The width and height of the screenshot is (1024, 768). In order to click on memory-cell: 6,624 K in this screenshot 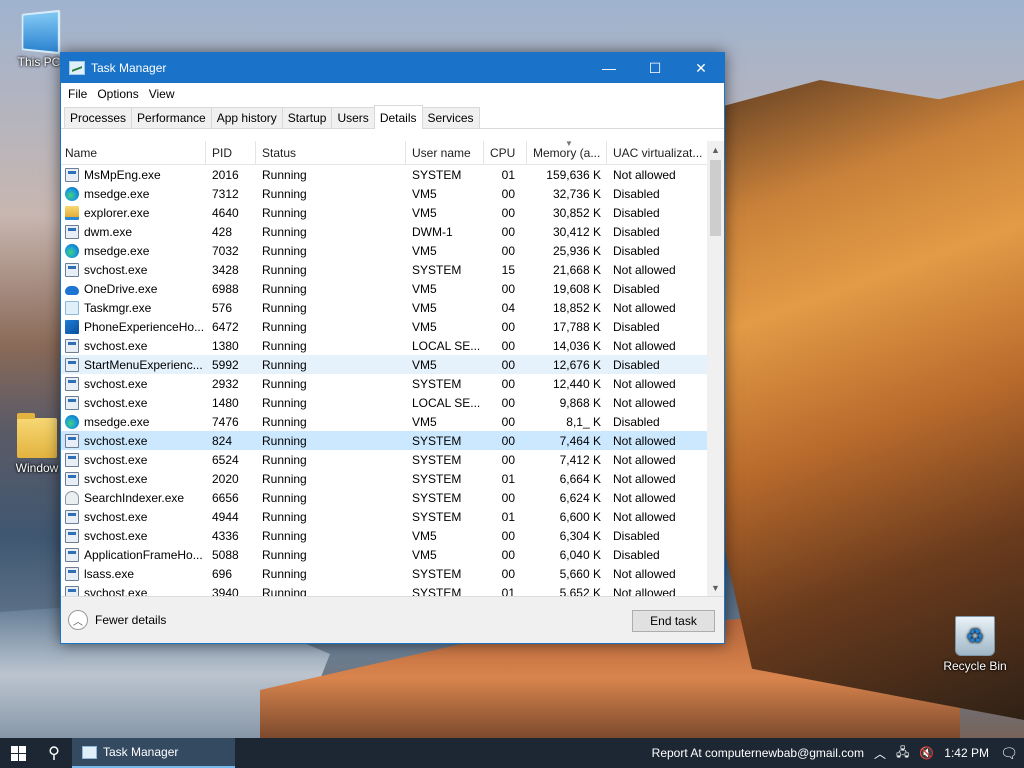, I will do `click(580, 497)`.